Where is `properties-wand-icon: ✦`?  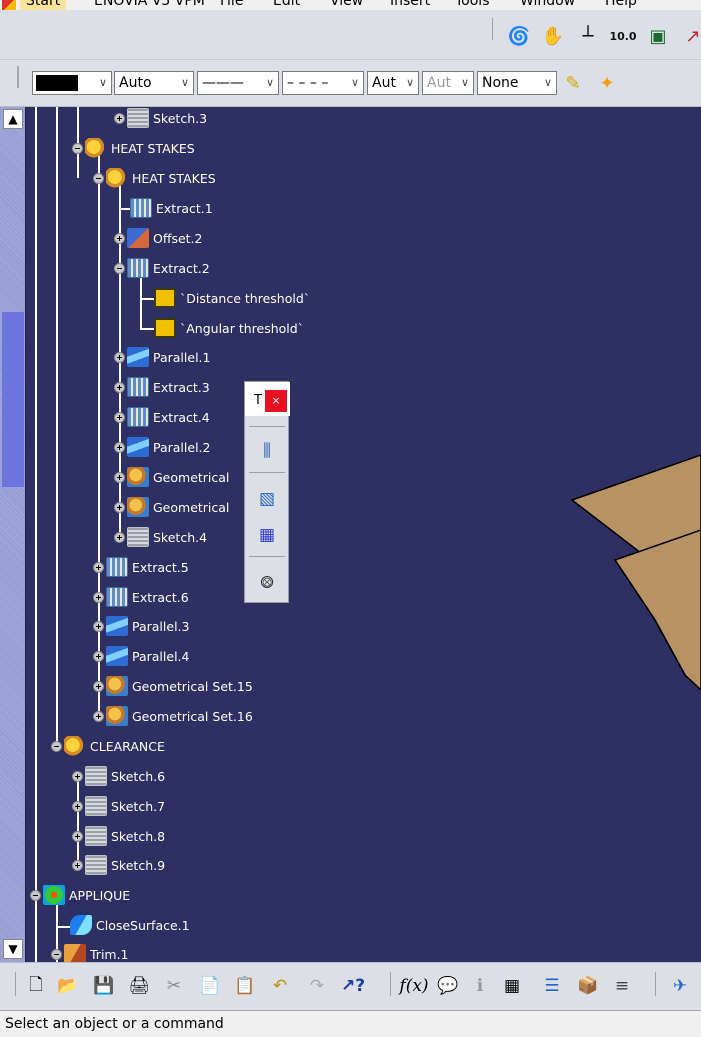 properties-wand-icon: ✦ is located at coordinates (607, 83).